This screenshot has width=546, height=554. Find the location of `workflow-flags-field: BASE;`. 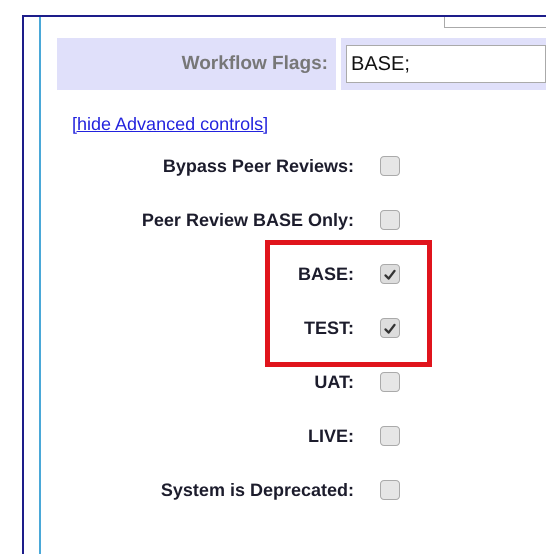

workflow-flags-field: BASE; is located at coordinates (446, 64).